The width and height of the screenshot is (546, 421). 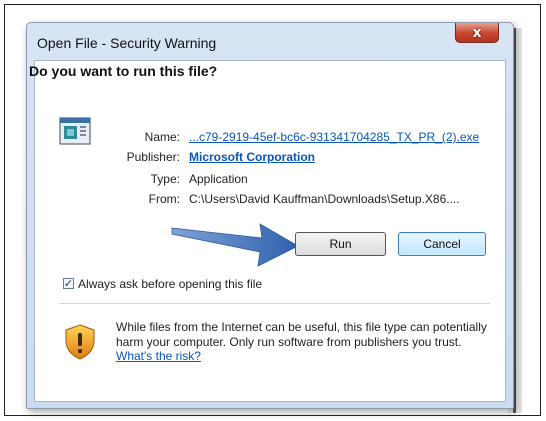 I want to click on close-button: x, so click(x=477, y=33).